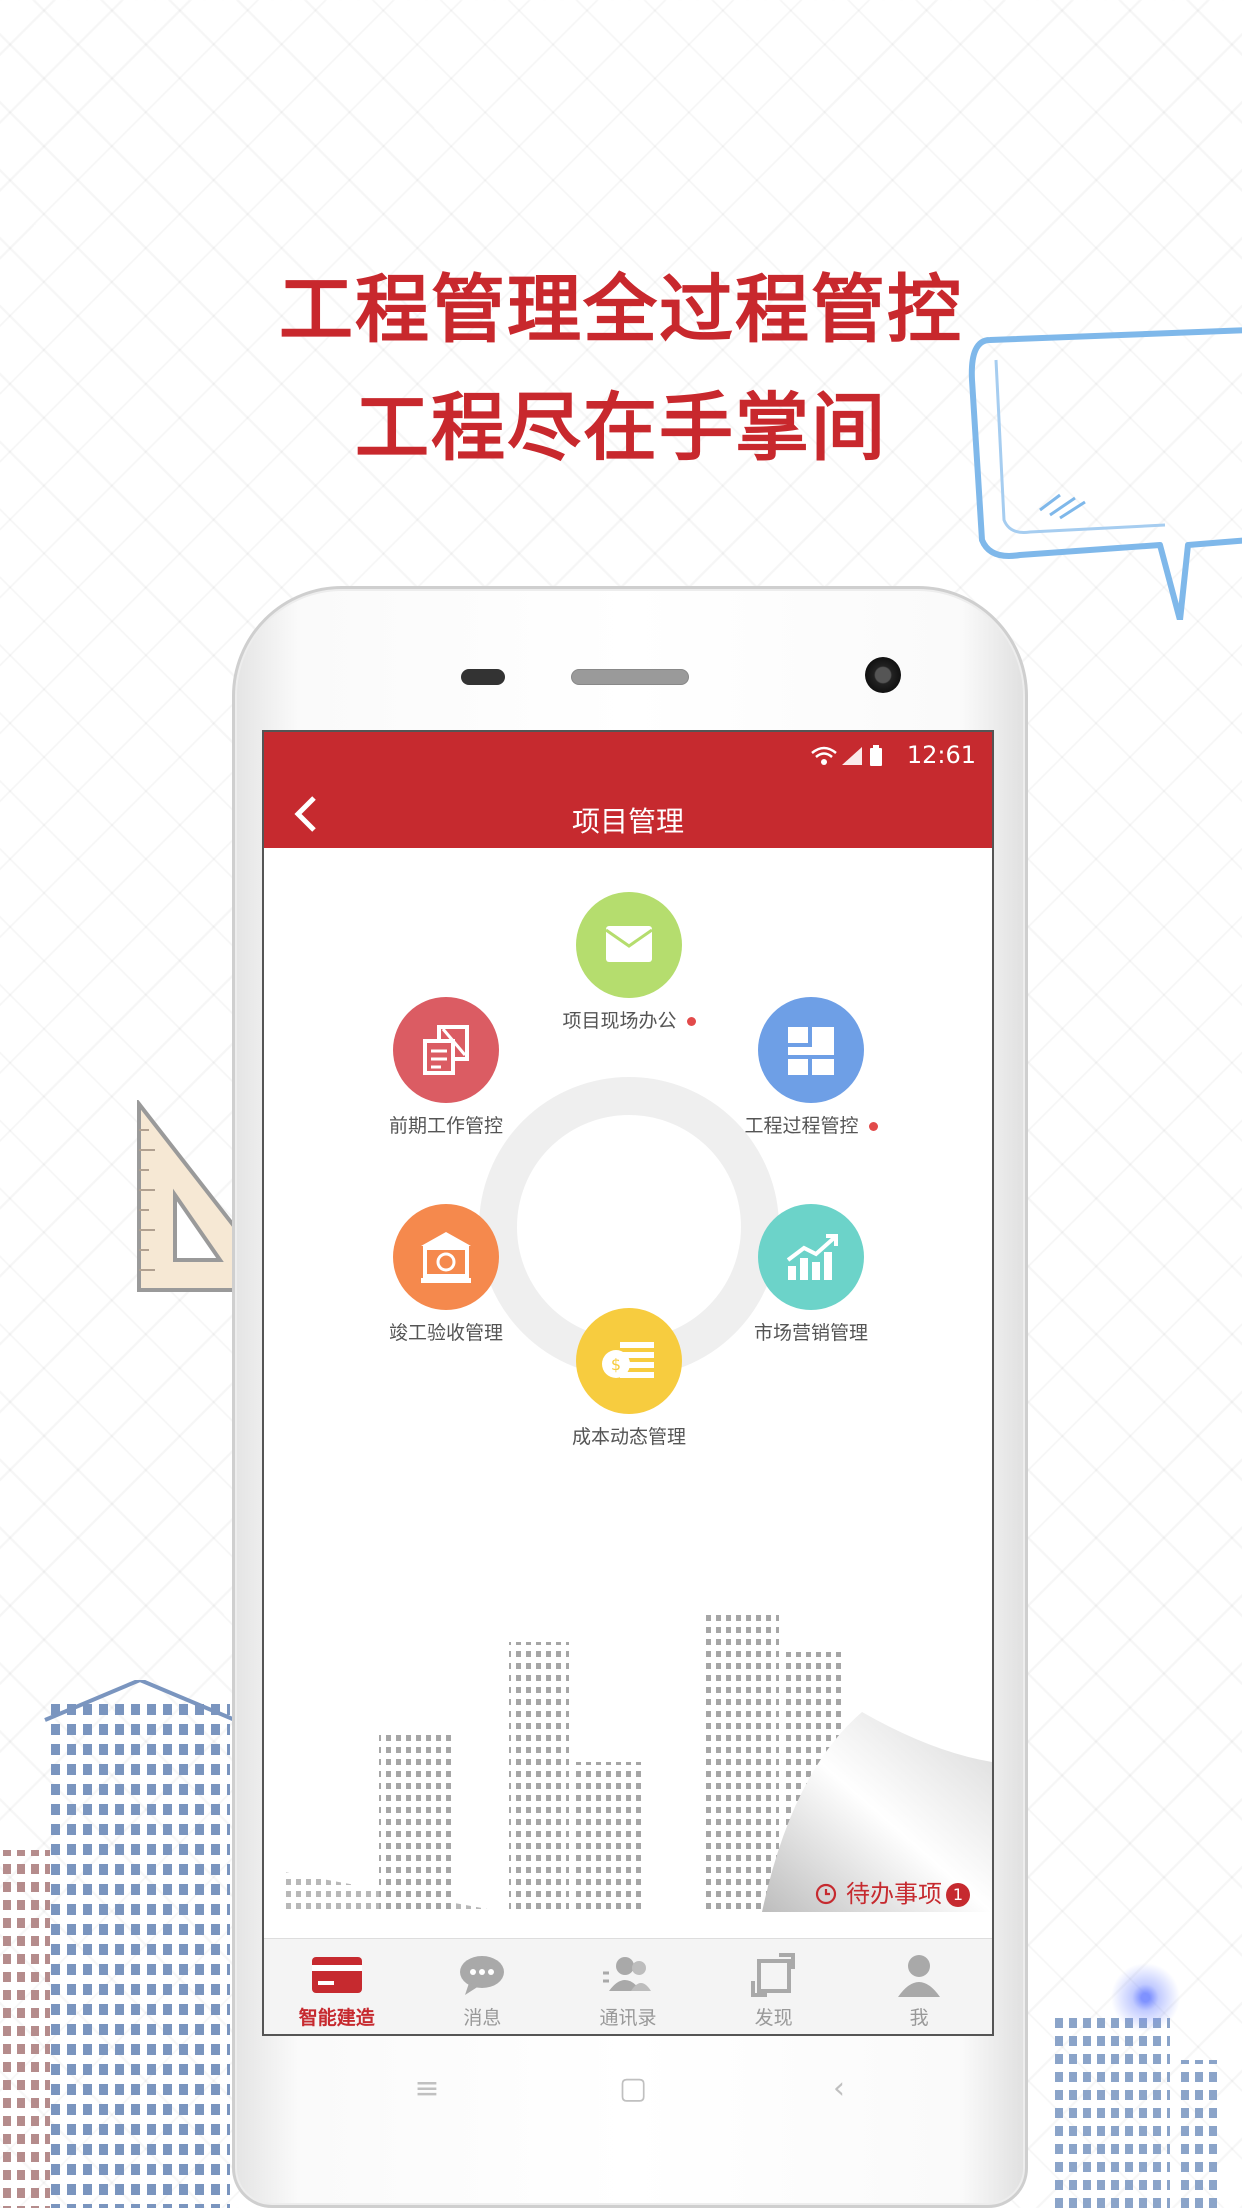 The width and height of the screenshot is (1242, 2208). Describe the element at coordinates (446, 1050) in the screenshot. I see `documents-icon` at that location.